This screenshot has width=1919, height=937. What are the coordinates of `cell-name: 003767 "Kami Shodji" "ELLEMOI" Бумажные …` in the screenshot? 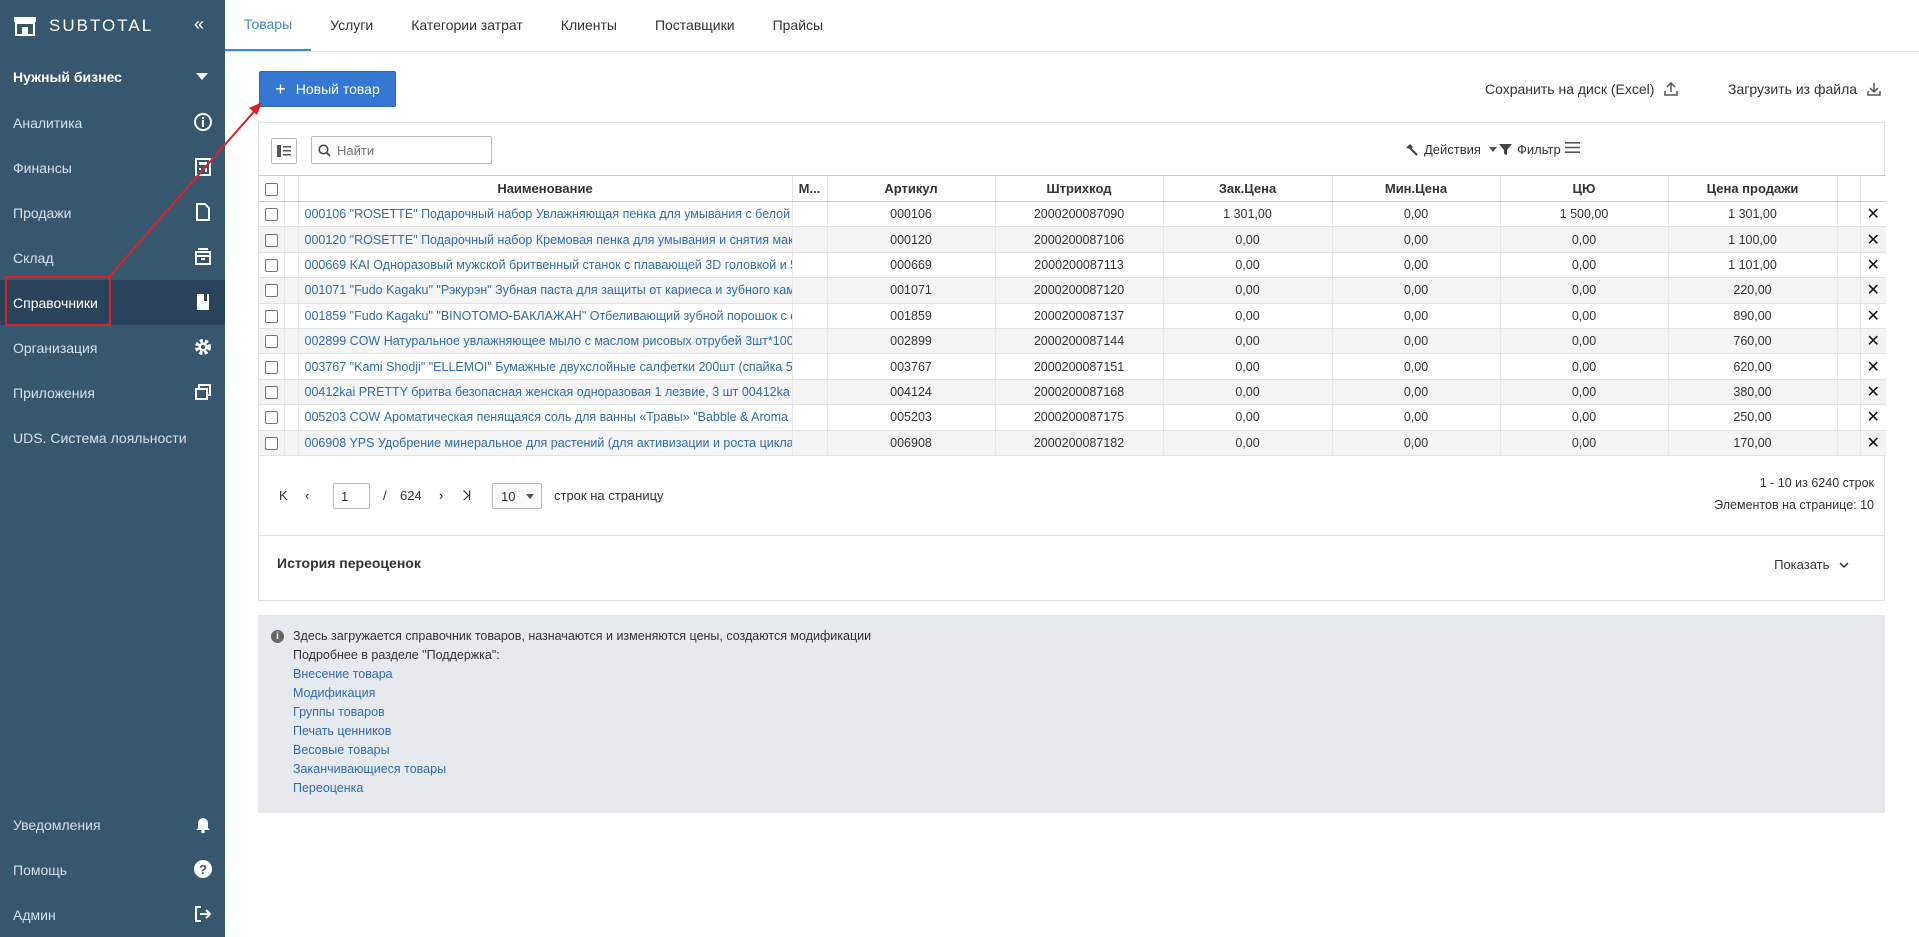 It's located at (544, 366).